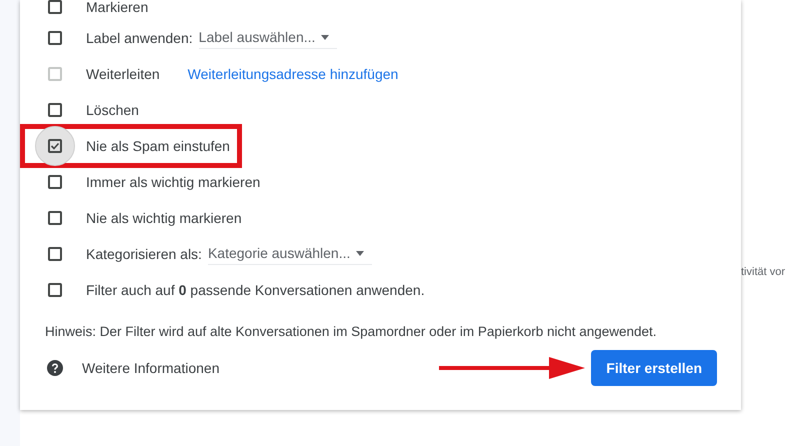  What do you see at coordinates (164, 218) in the screenshot?
I see `option-label: Nie als wichtig markieren` at bounding box center [164, 218].